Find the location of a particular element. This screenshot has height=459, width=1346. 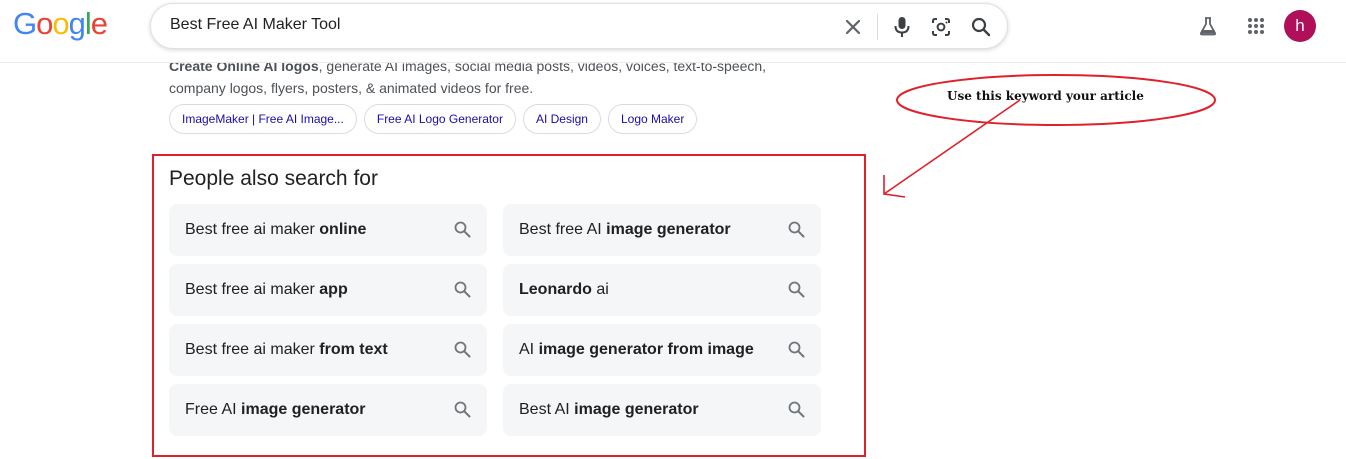

annotation-text: Use this keyword your article is located at coordinates (1045, 96).